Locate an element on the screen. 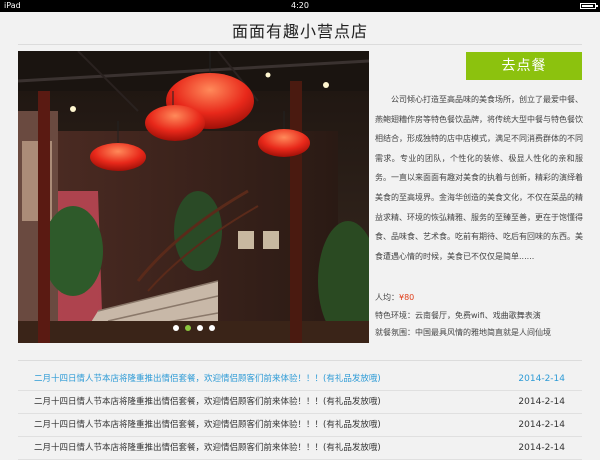 The image size is (600, 460). atmosphere-info: 就餐氛围：中国最具风情的雅地简直就是人间仙境 is located at coordinates (463, 332).